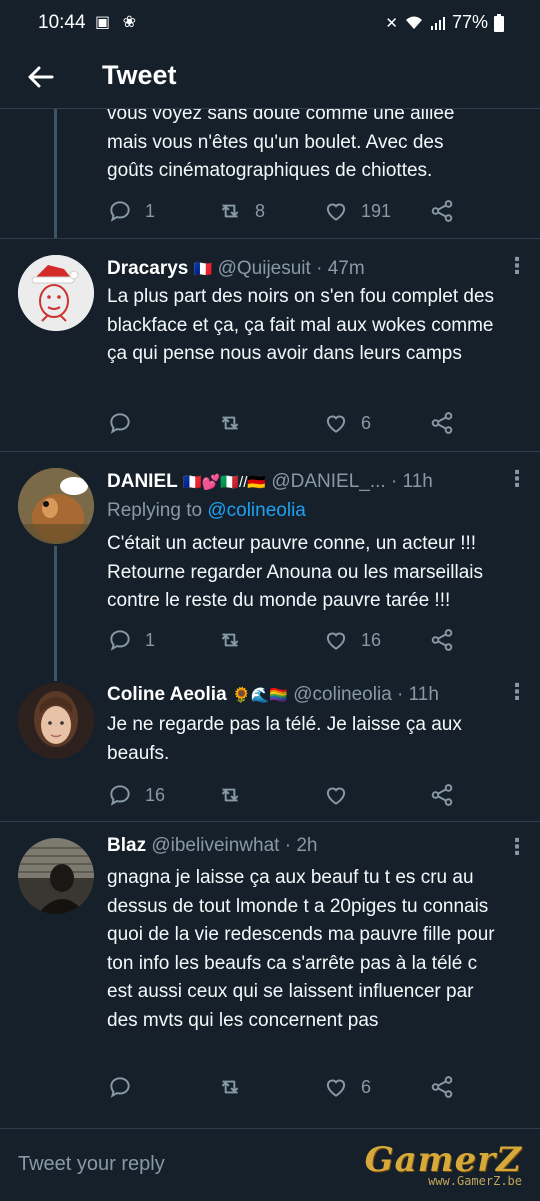  What do you see at coordinates (376, 210) in the screenshot?
I see `like-count: 191` at bounding box center [376, 210].